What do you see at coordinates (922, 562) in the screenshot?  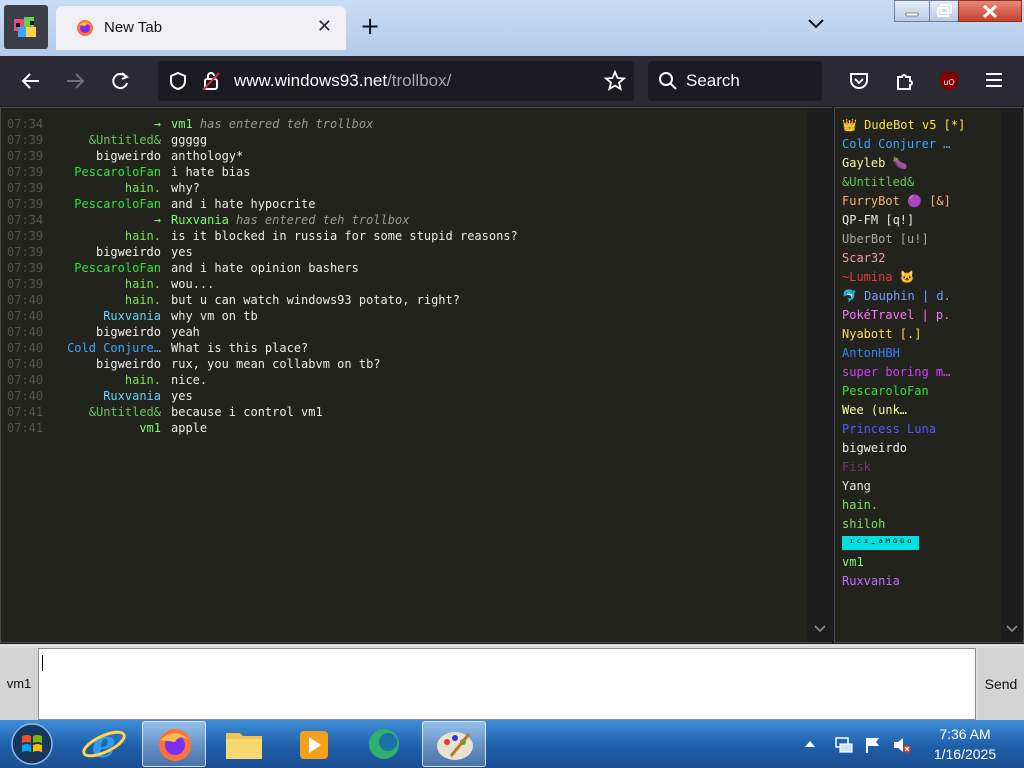 I see `user-list-item: vm1` at bounding box center [922, 562].